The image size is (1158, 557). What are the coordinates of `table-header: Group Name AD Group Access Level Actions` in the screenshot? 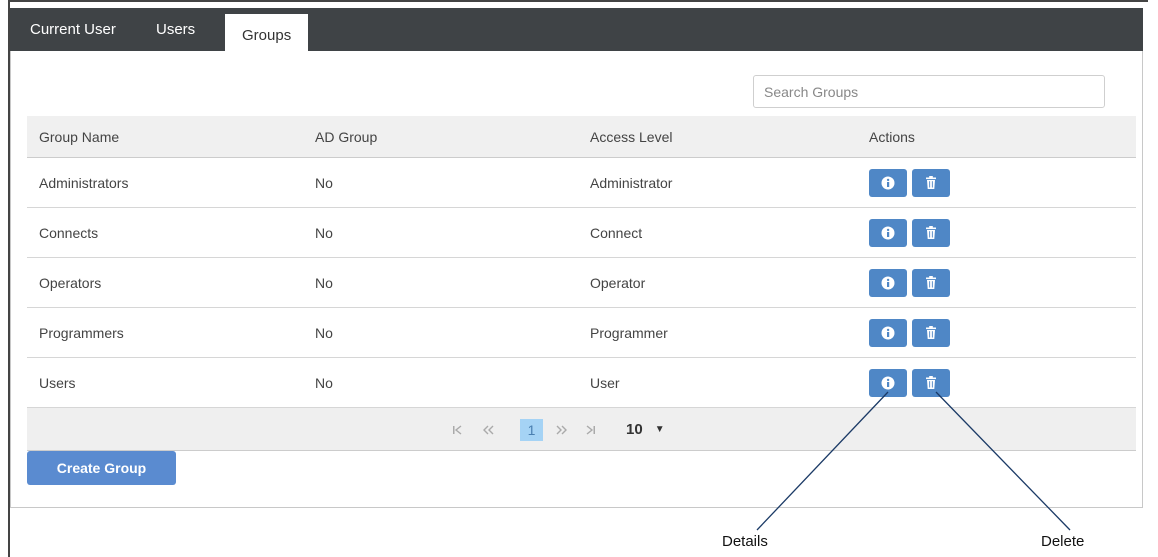 It's located at (581, 137).